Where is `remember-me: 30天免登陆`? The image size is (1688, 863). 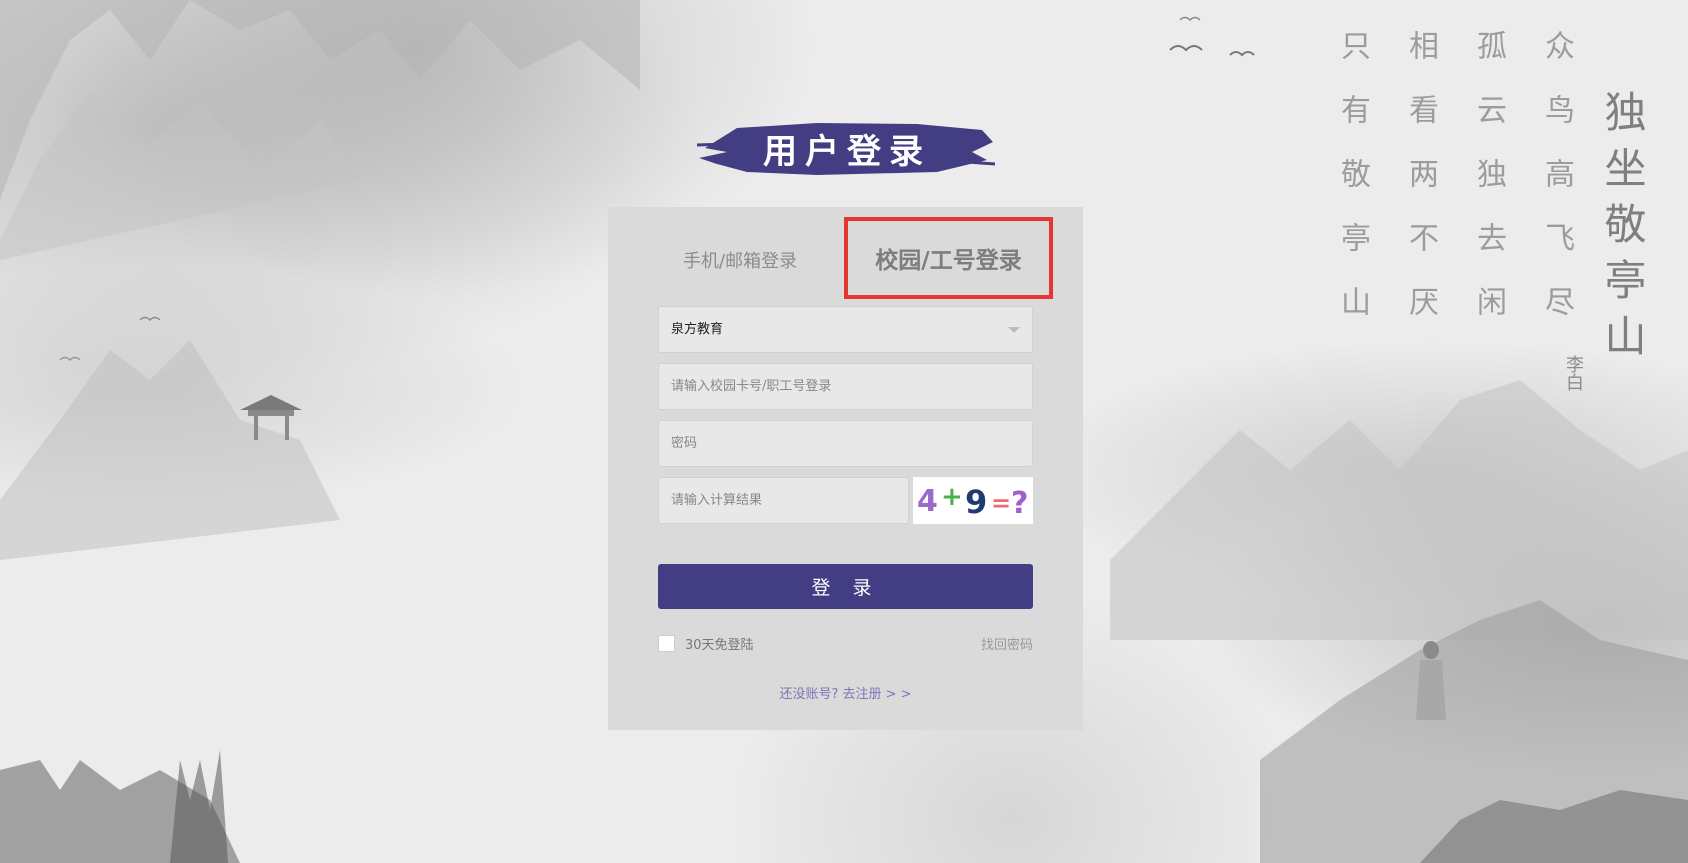 remember-me: 30天免登陆 is located at coordinates (706, 643).